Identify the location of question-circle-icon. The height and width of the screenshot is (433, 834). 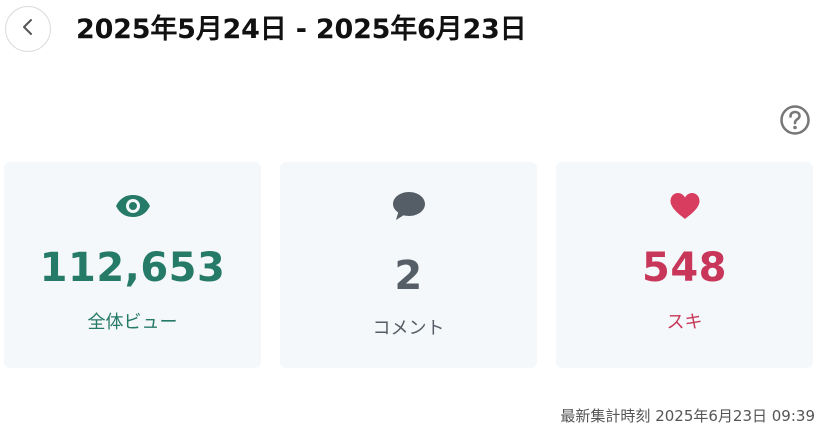
(795, 122).